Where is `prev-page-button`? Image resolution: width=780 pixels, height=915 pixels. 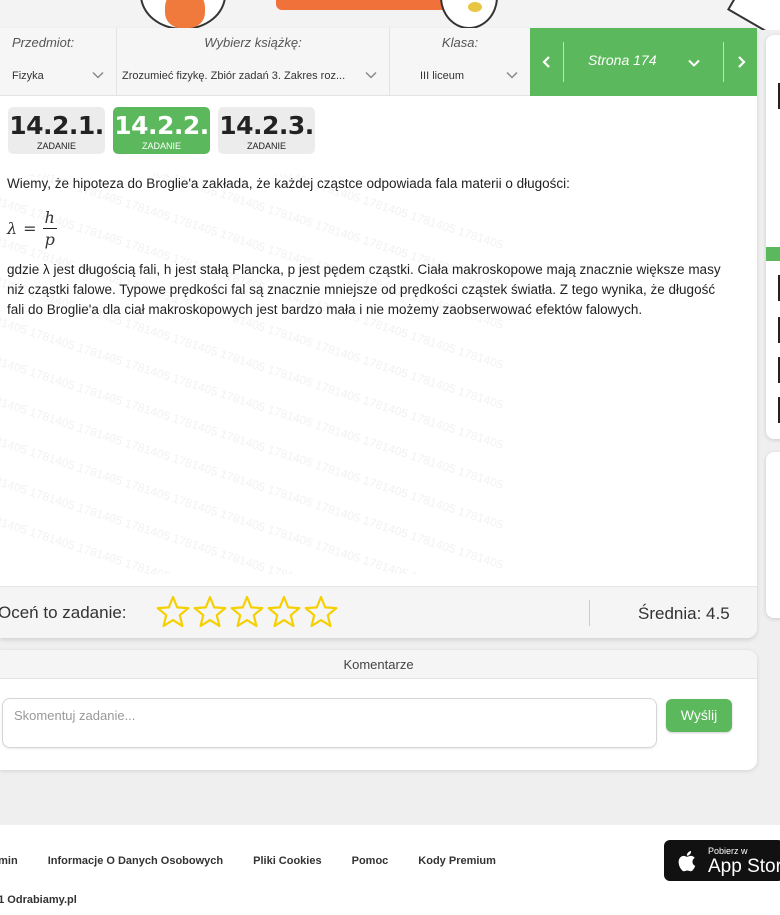 prev-page-button is located at coordinates (547, 62).